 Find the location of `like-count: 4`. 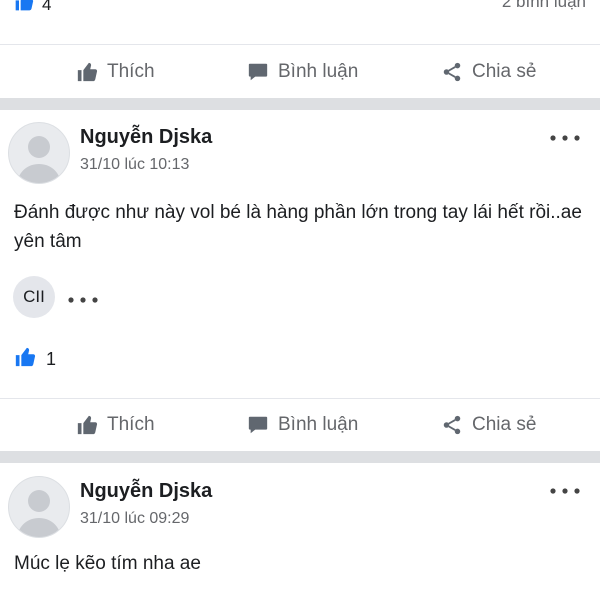

like-count: 4 is located at coordinates (47, 7).